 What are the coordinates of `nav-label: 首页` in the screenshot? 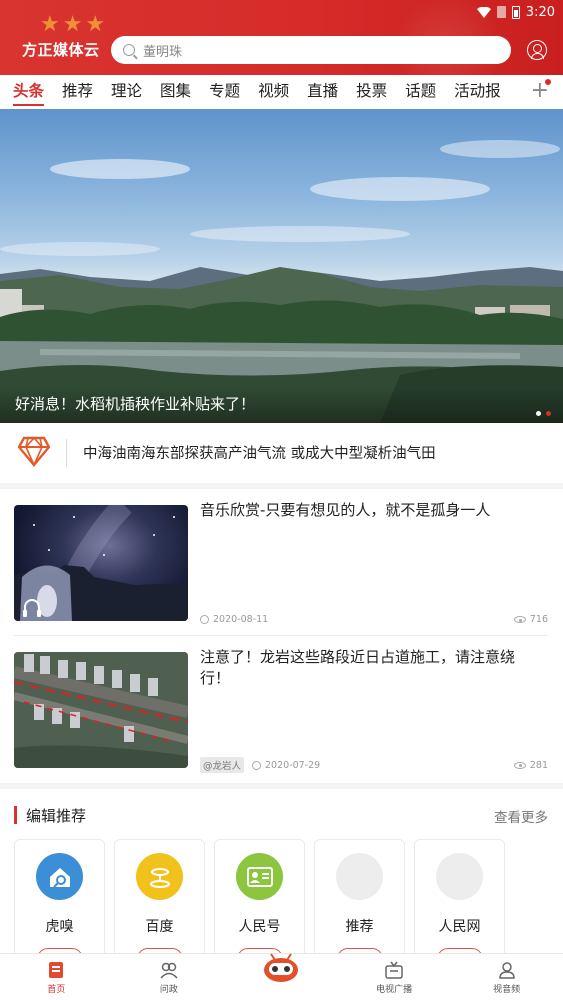 It's located at (56, 990).